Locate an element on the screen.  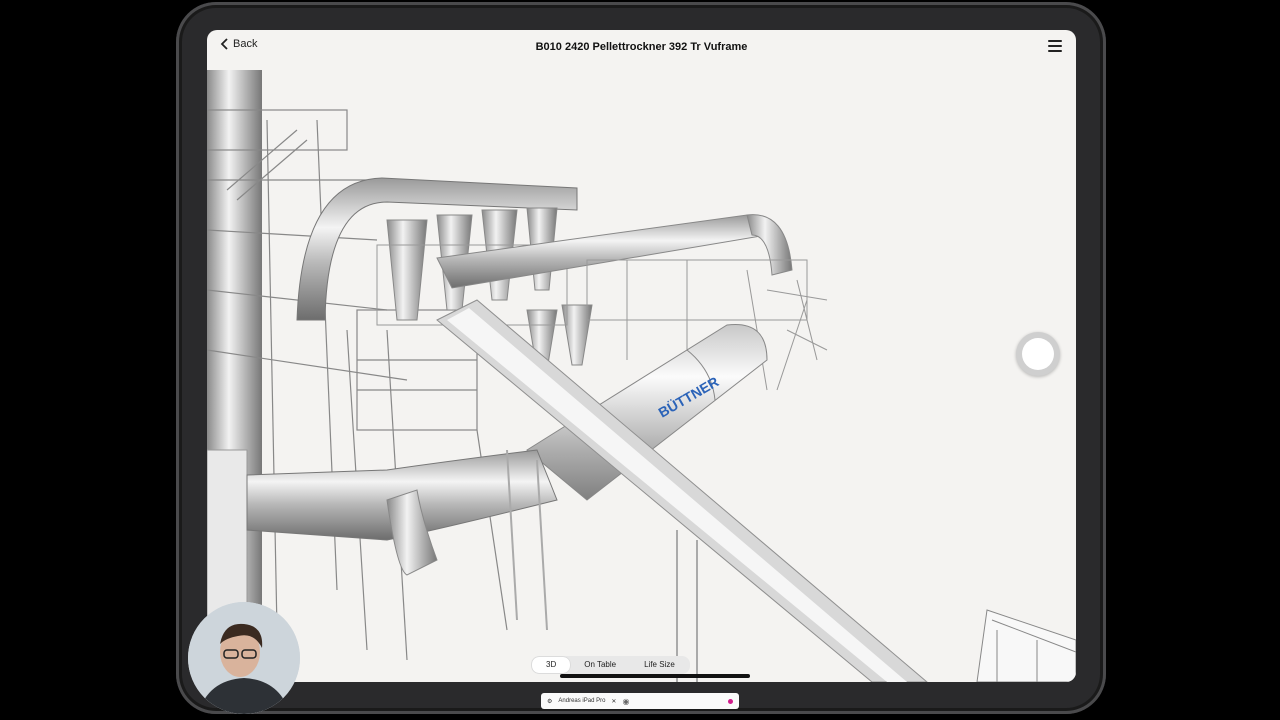
screen-recording-bar: ⚙ Andreas iPad Pro ✕ ◉ is located at coordinates (640, 701).